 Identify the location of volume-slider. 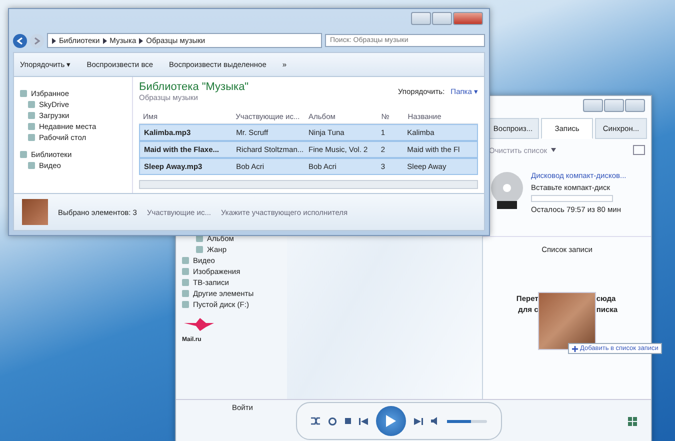
(466, 421).